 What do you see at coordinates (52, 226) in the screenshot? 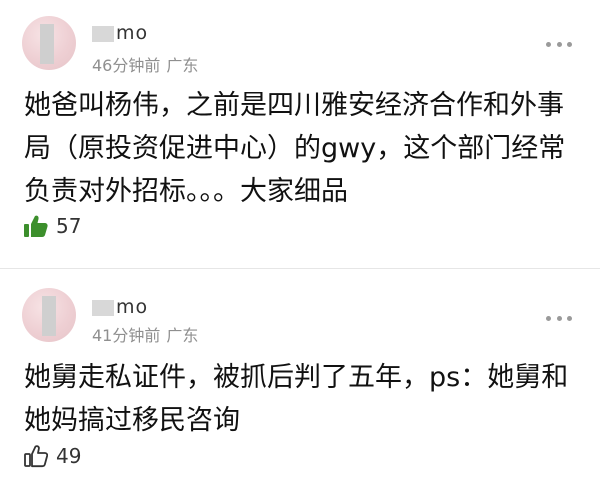
I see `like-button: 57` at bounding box center [52, 226].